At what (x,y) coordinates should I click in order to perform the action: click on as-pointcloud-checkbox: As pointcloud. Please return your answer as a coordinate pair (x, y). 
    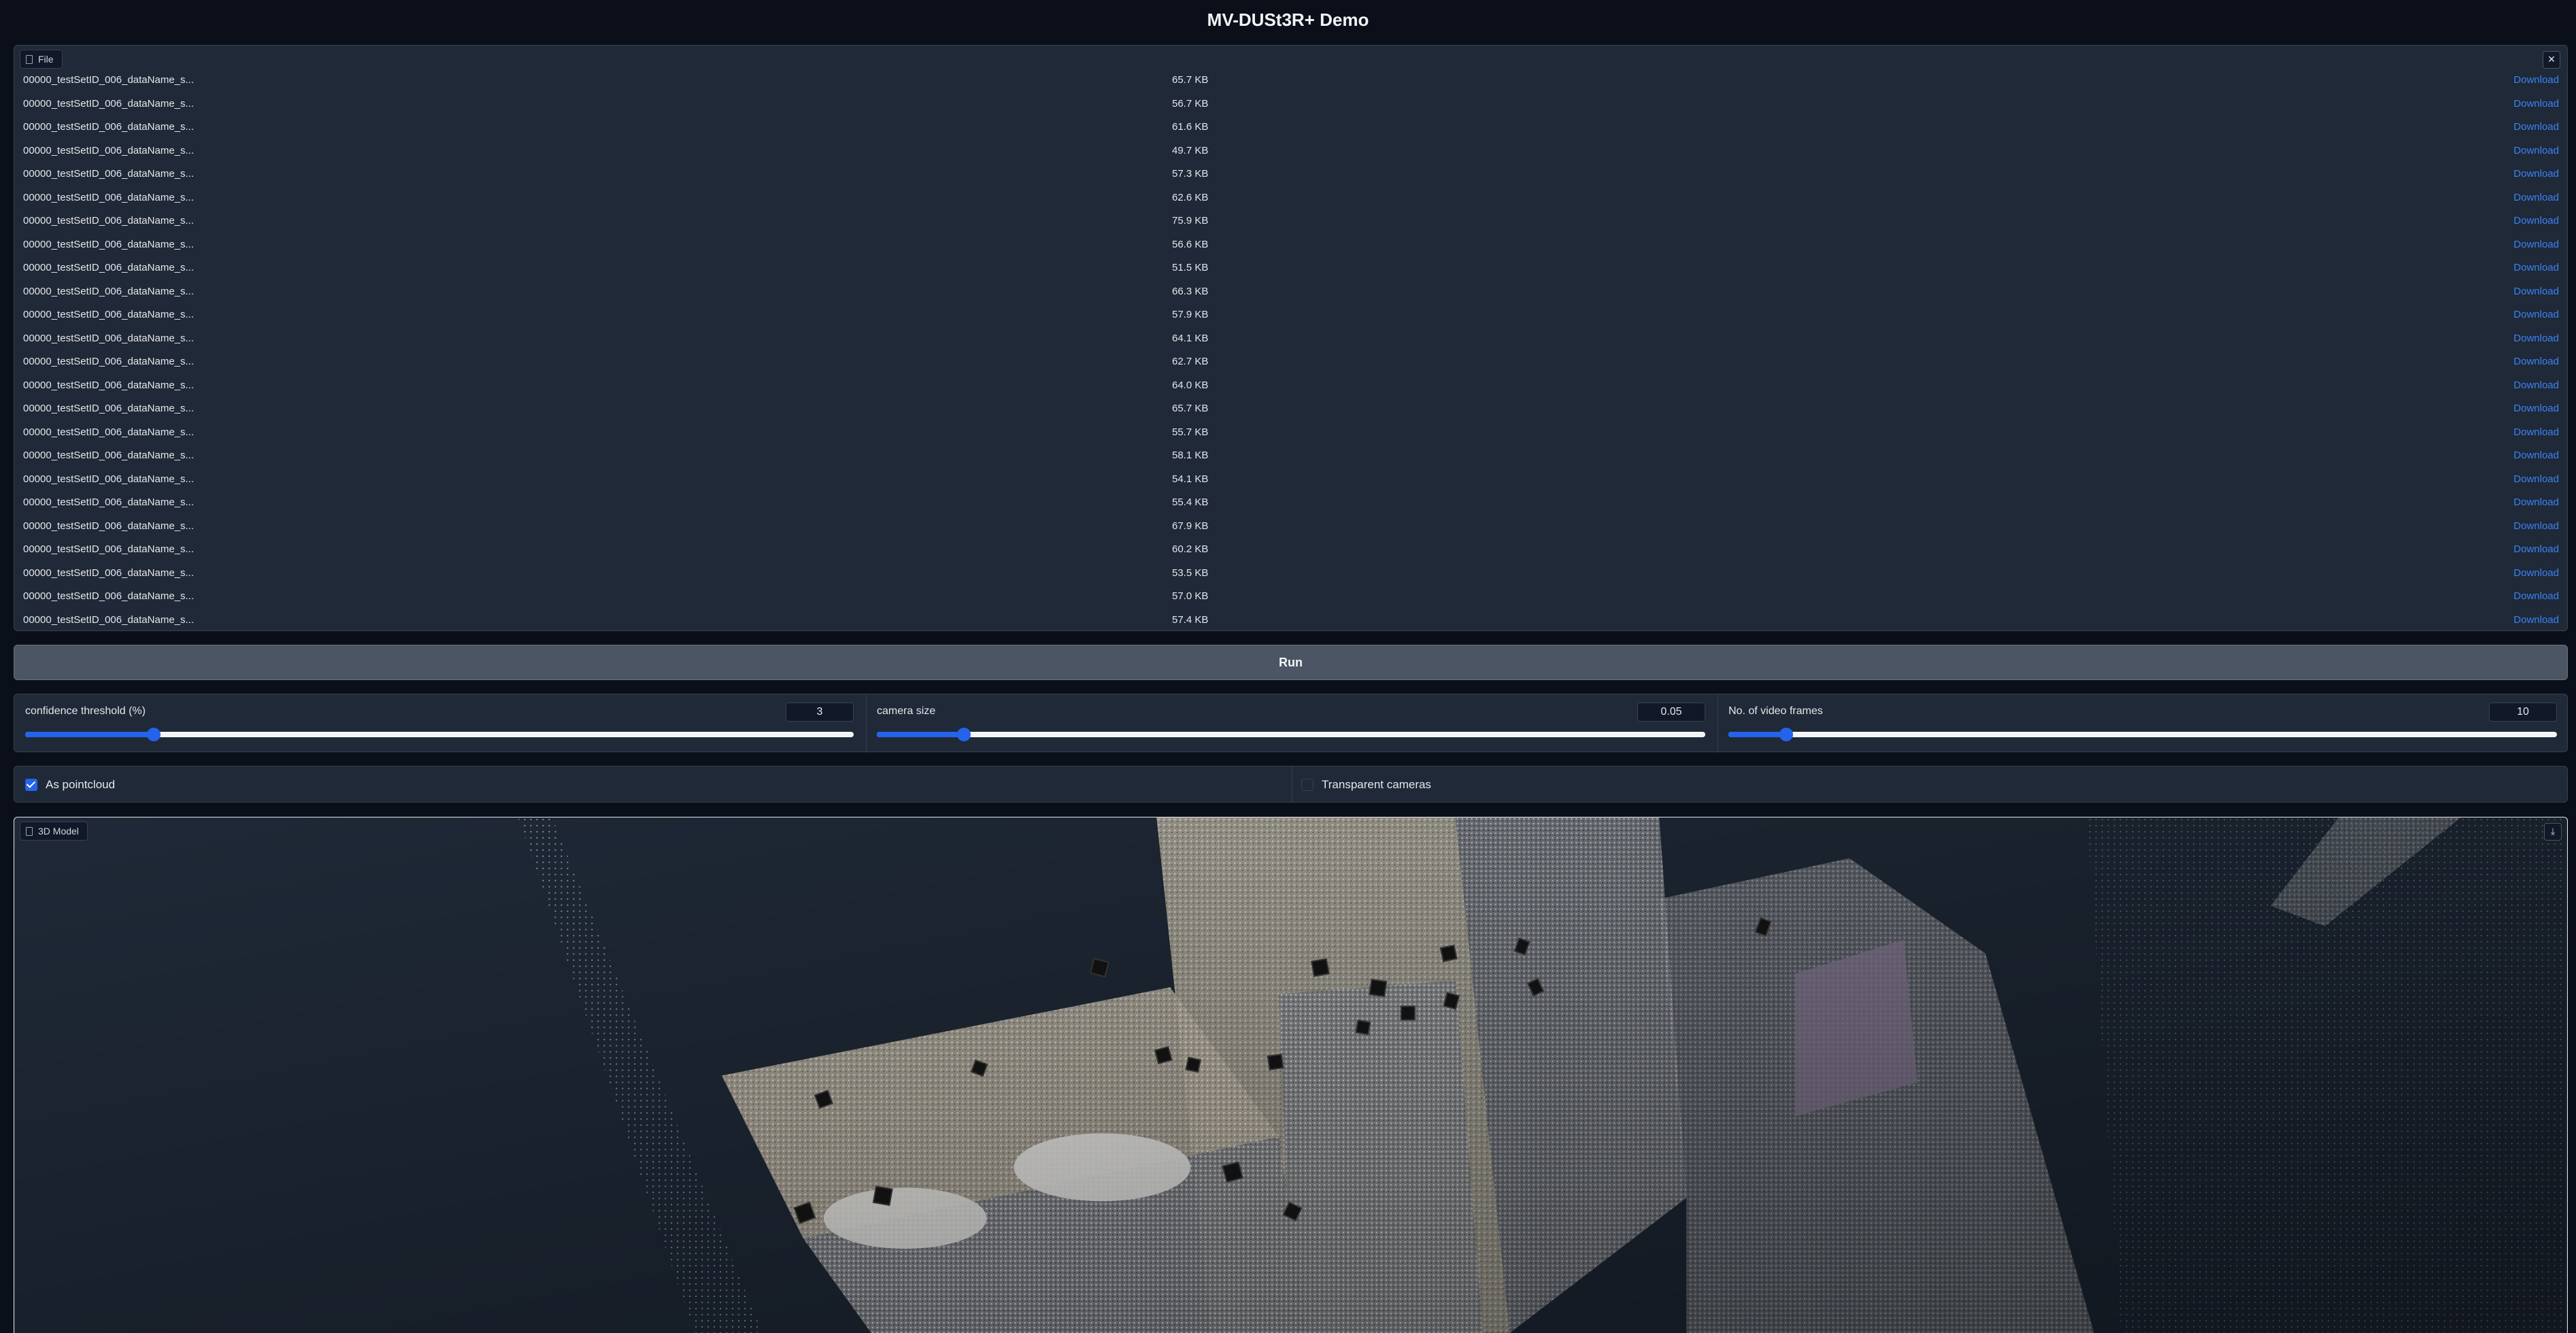
    Looking at the image, I should click on (70, 784).